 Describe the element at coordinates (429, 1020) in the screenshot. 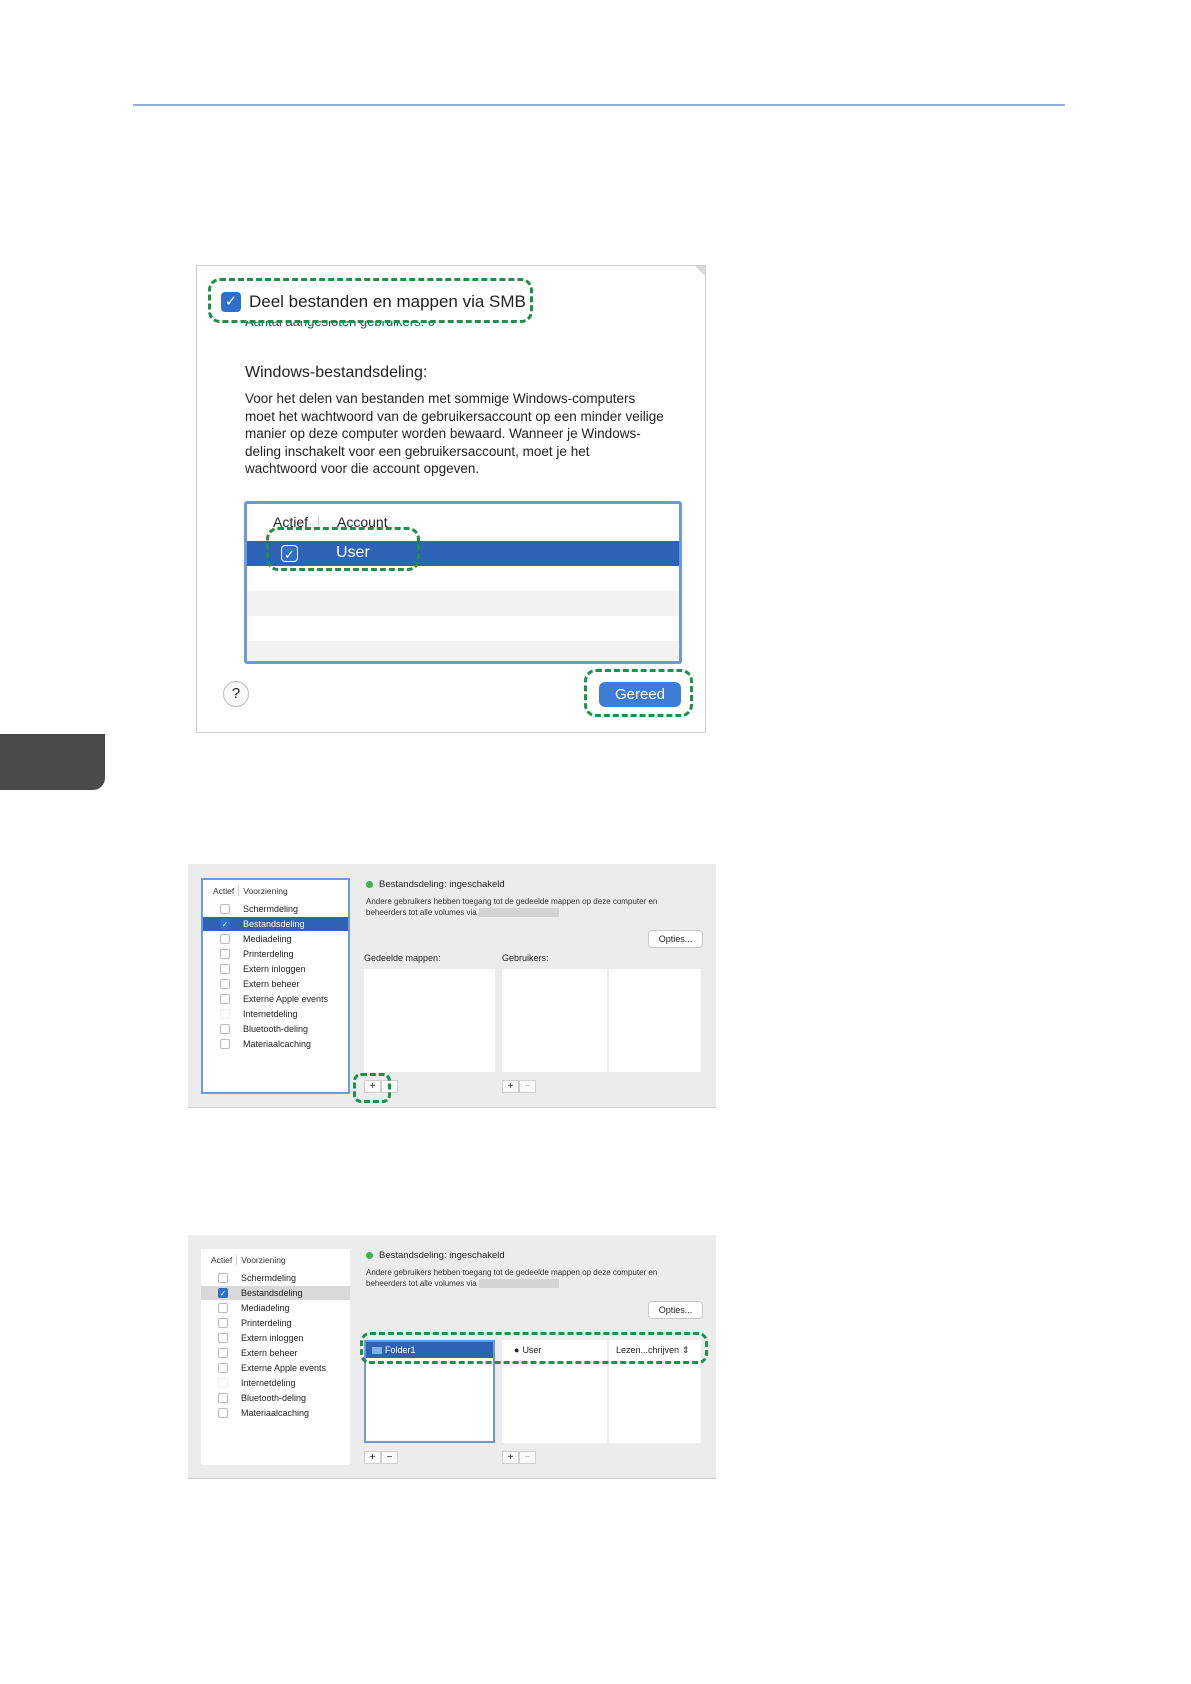

I see `shared-folders-list` at that location.